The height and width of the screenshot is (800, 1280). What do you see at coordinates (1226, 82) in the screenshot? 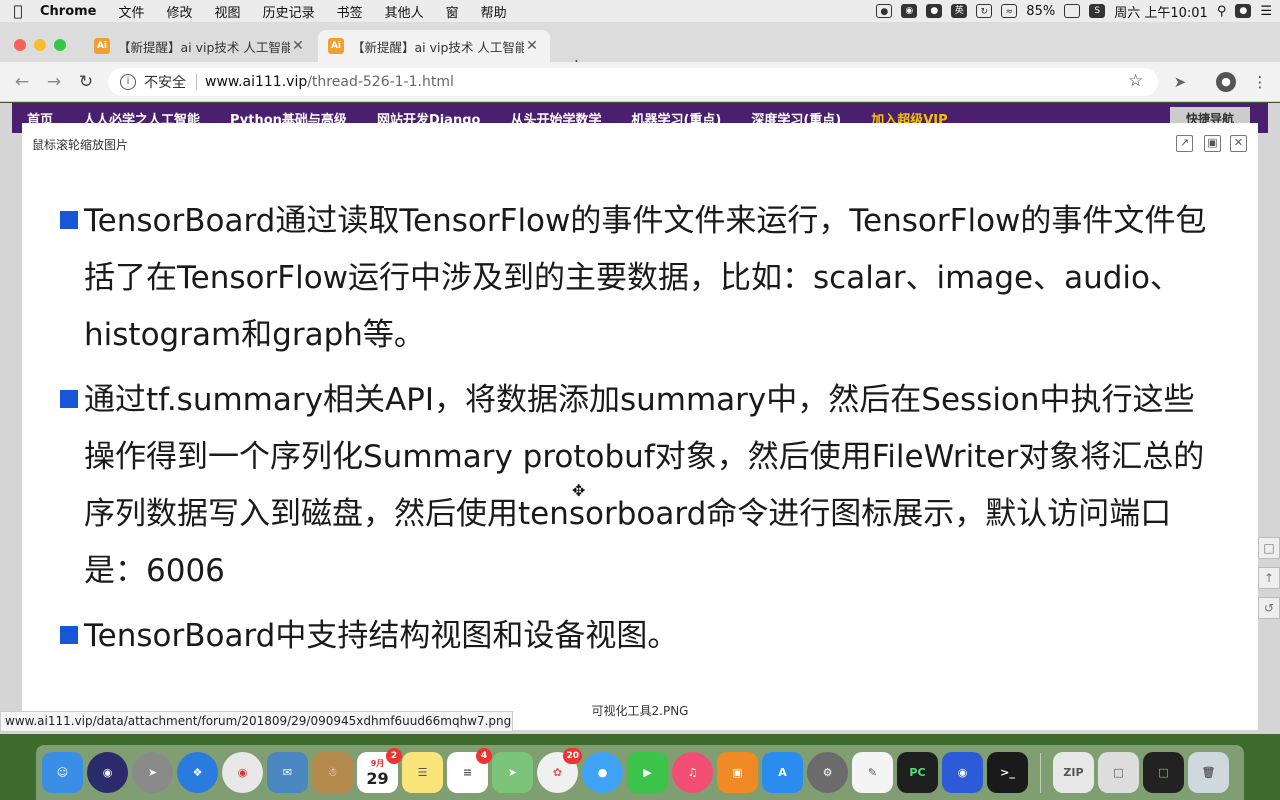
I see `profile-avatar-icon: ●` at bounding box center [1226, 82].